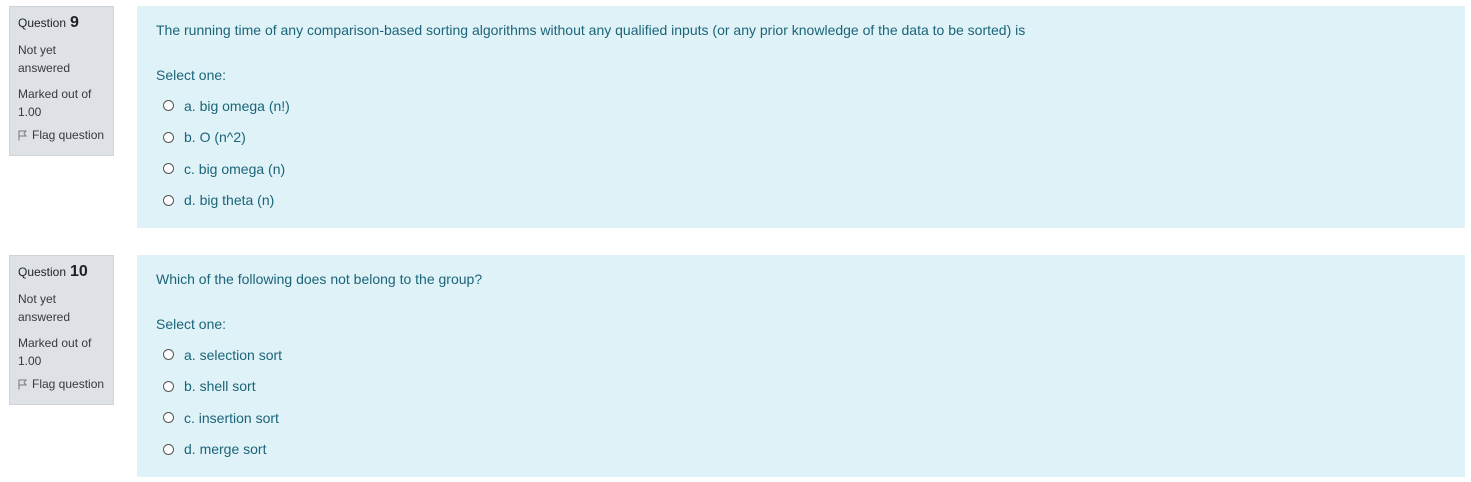 This screenshot has width=1471, height=482. I want to click on question-number: Question 9, so click(65, 25).